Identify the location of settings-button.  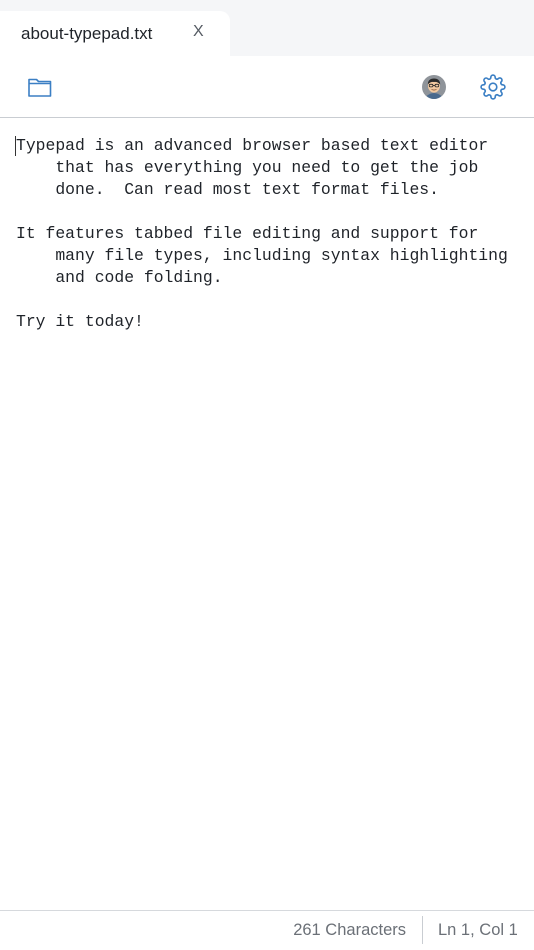
(493, 87).